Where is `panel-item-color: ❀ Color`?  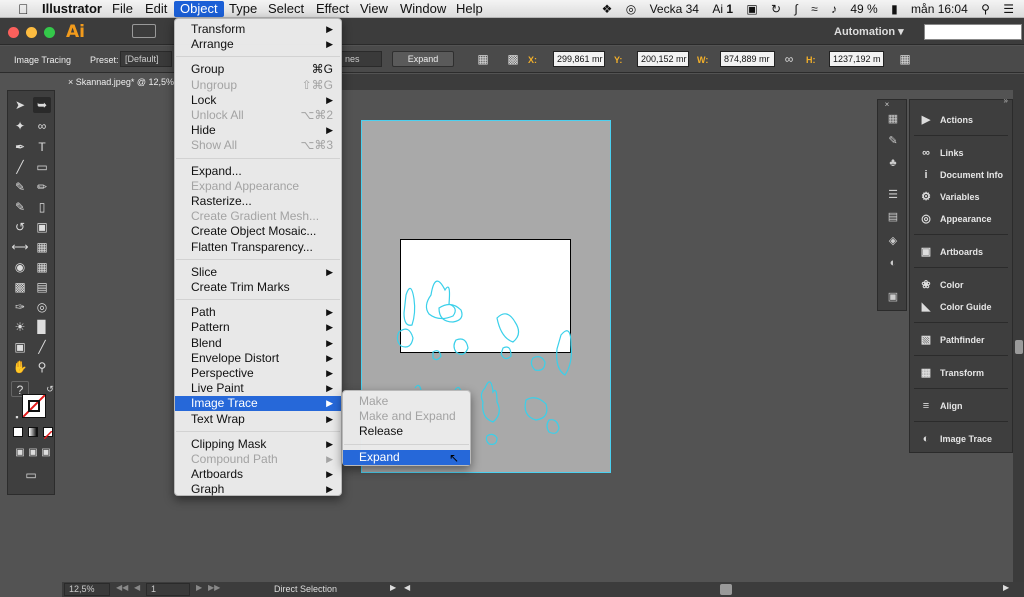 panel-item-color: ❀ Color is located at coordinates (961, 285).